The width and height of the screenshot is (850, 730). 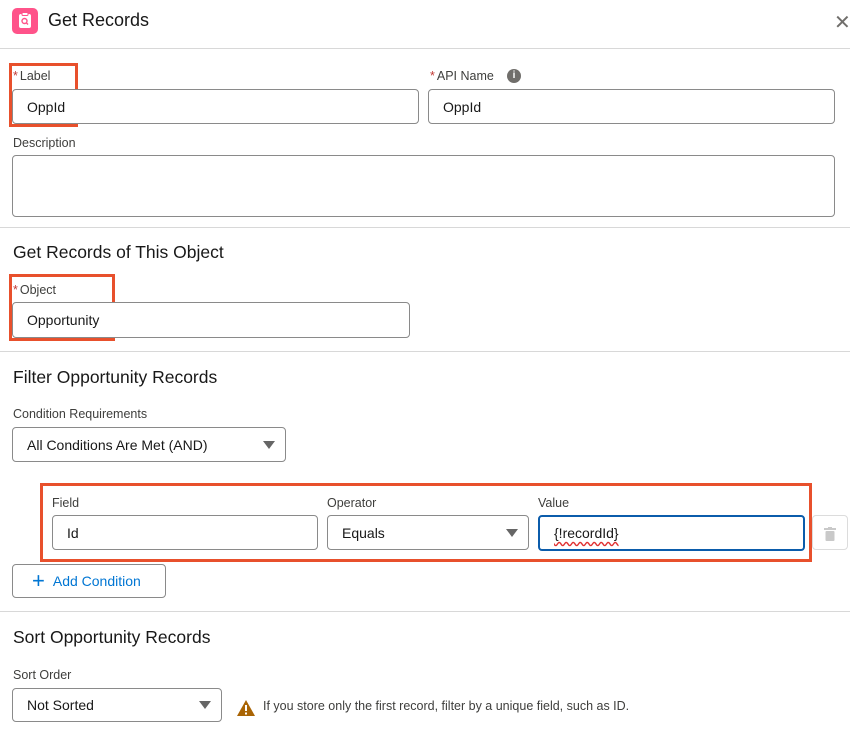 What do you see at coordinates (38, 580) in the screenshot?
I see `plus-icon: +` at bounding box center [38, 580].